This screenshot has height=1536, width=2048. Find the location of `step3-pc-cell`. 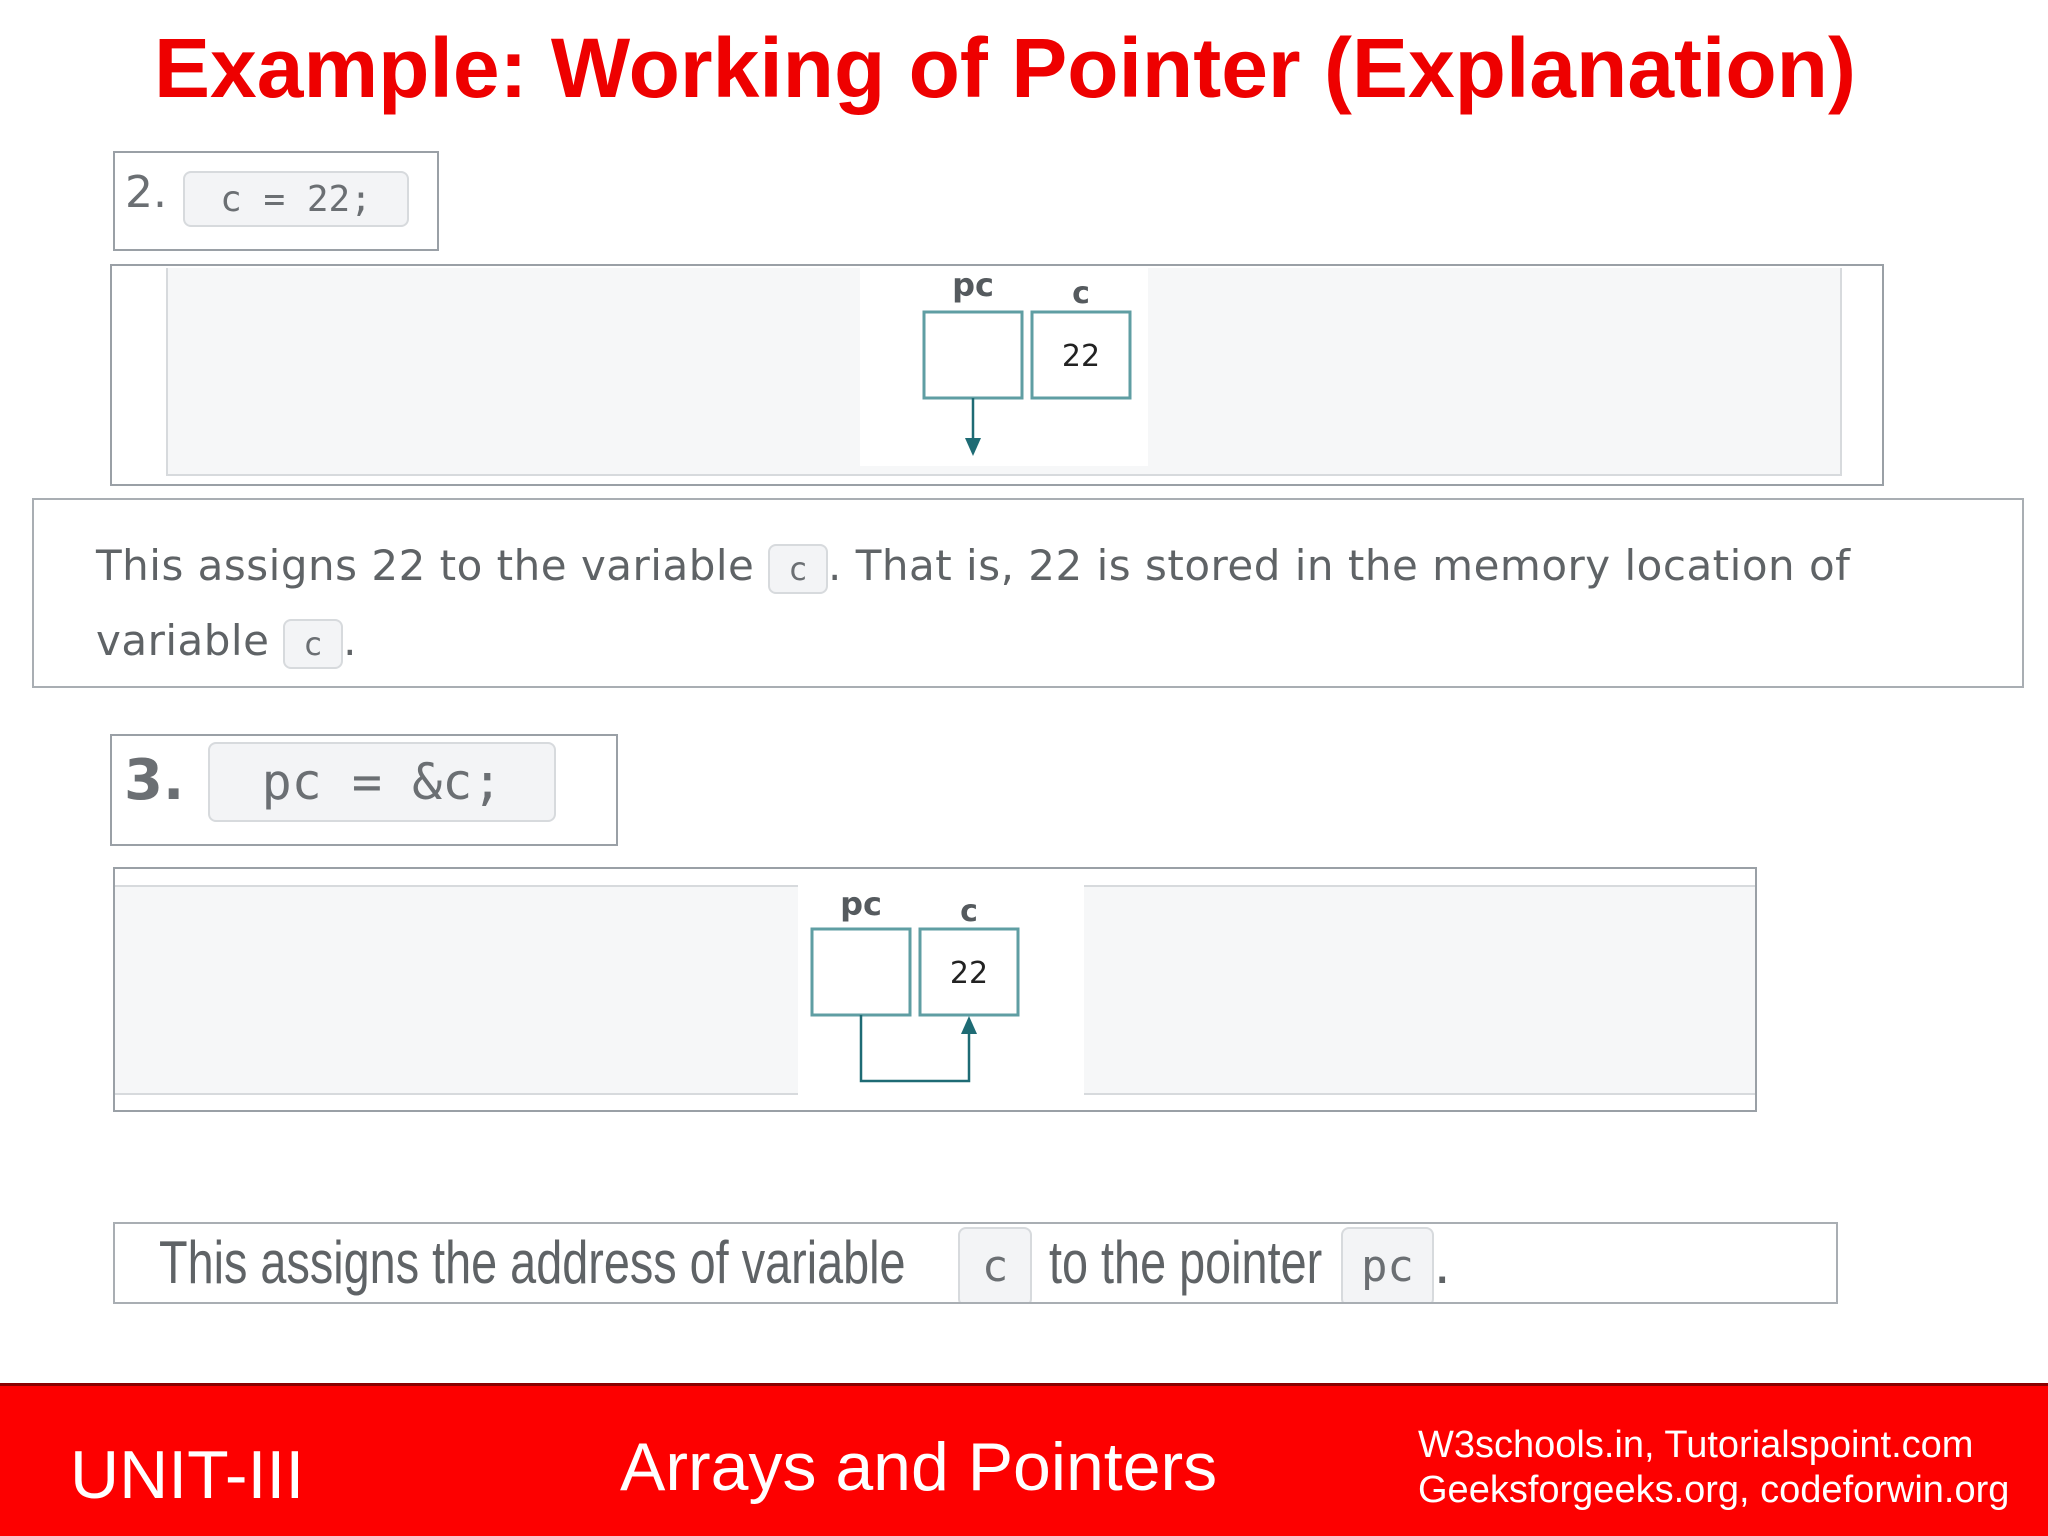

step3-pc-cell is located at coordinates (861, 972).